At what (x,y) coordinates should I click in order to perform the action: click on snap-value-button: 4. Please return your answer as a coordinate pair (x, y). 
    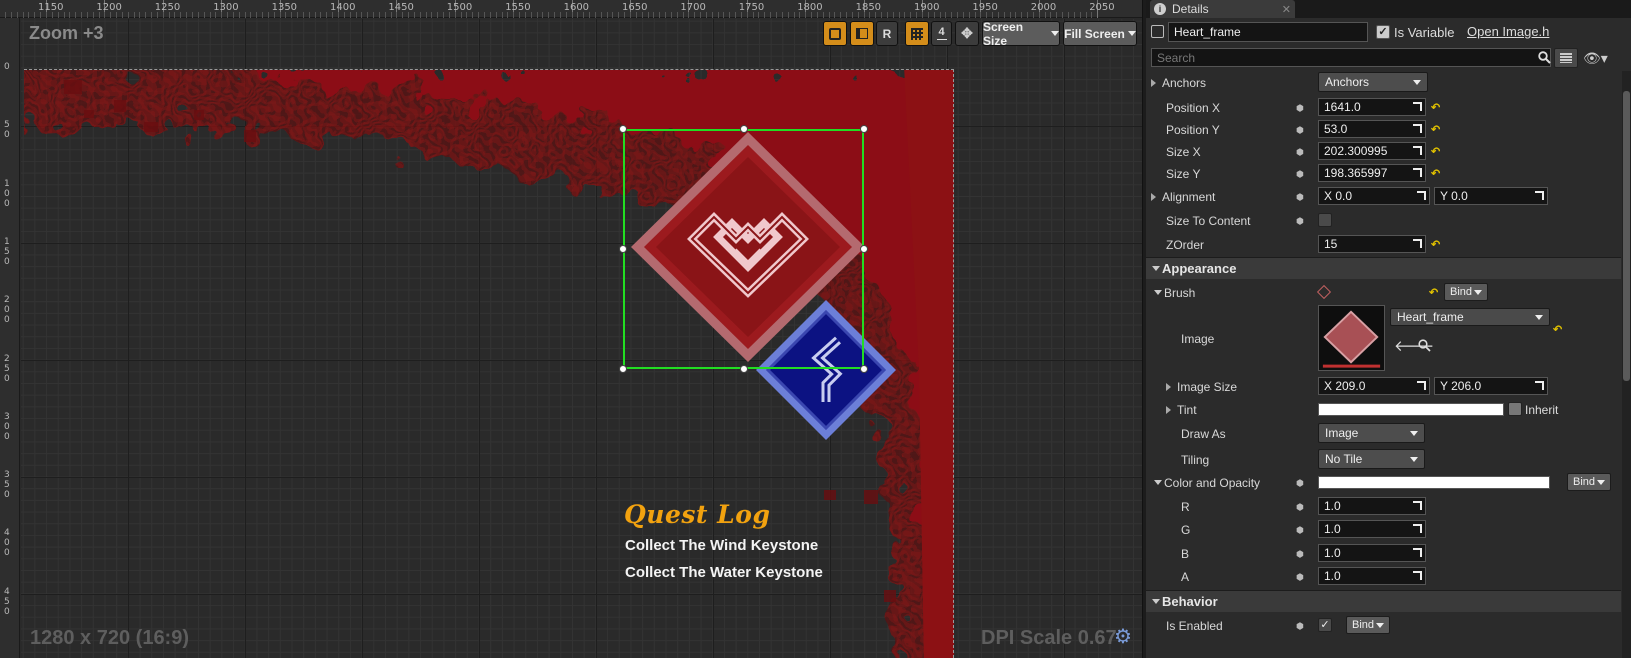
    Looking at the image, I should click on (941, 33).